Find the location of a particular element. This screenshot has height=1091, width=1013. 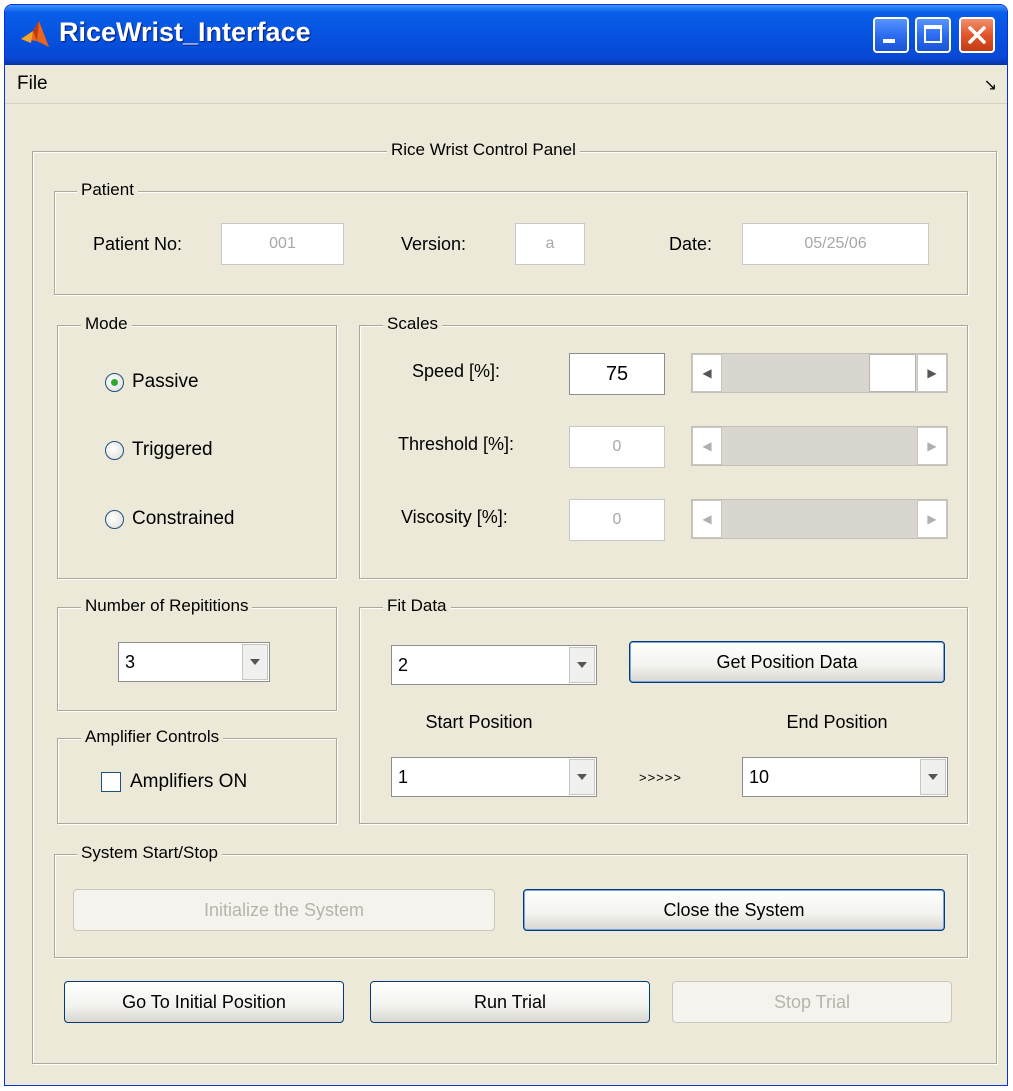

close-button is located at coordinates (977, 35).